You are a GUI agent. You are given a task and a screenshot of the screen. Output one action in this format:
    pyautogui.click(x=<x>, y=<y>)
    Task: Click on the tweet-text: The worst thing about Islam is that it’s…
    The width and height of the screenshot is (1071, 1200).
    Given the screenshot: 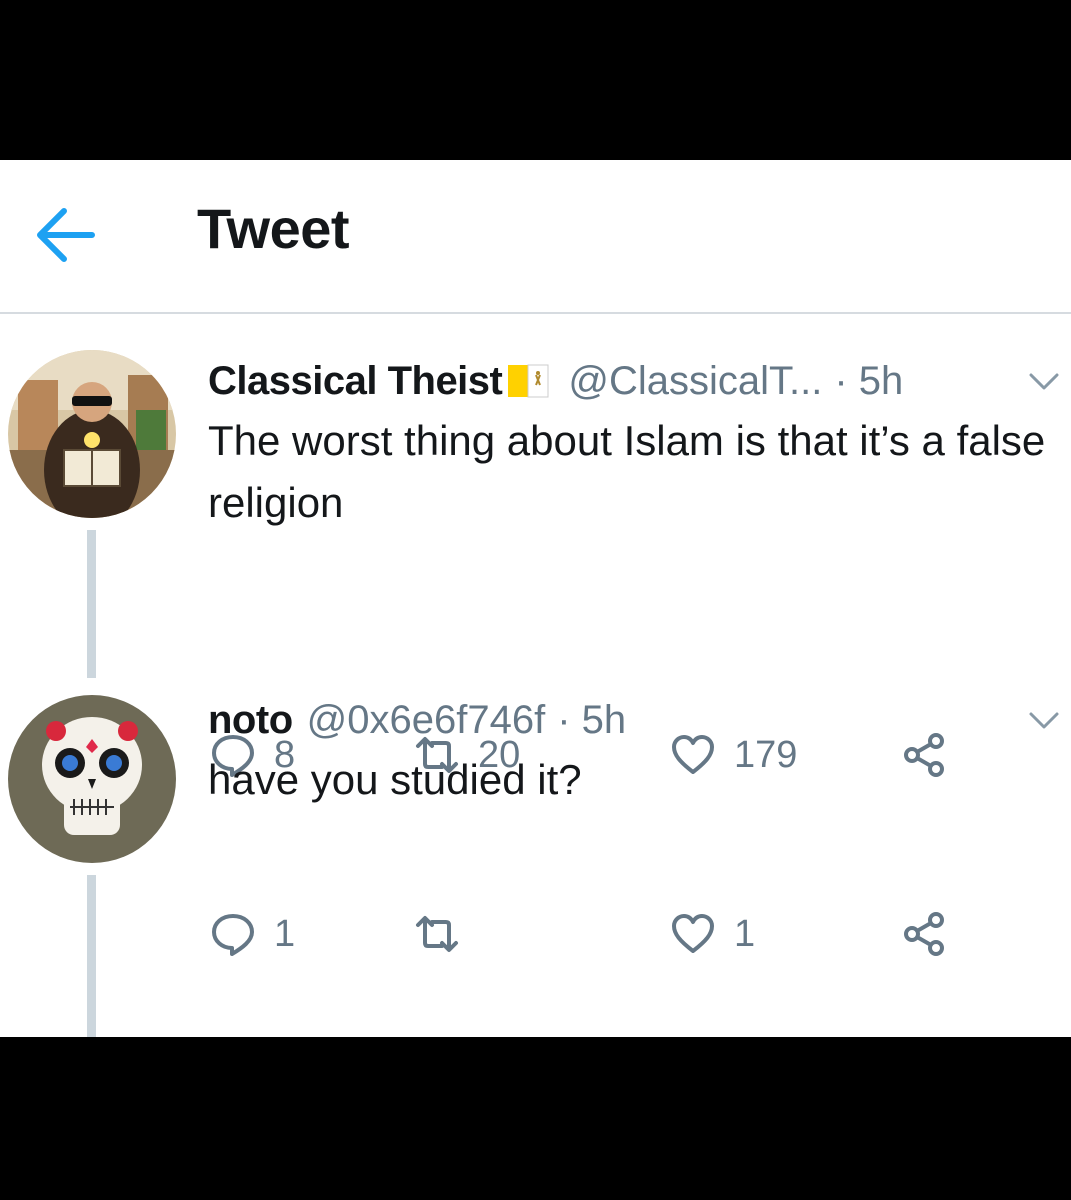 What is the action you would take?
    pyautogui.click(x=627, y=471)
    